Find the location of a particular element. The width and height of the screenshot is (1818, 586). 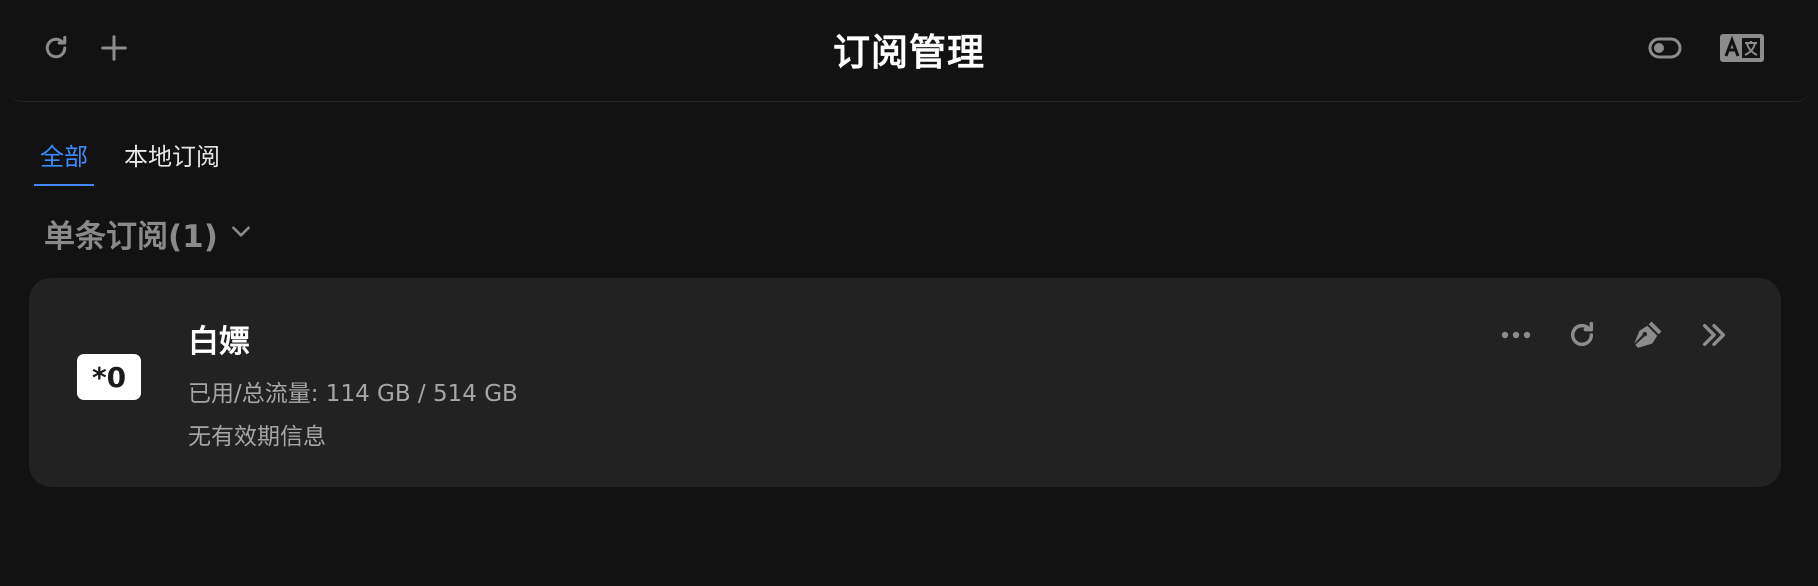

tab-bar: 全部 本地订阅 is located at coordinates (130, 163).